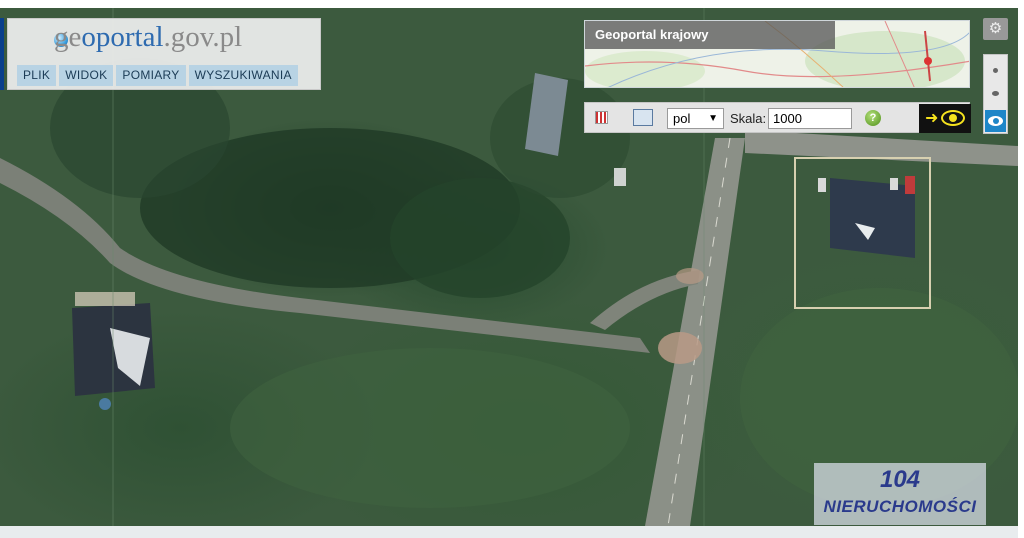  What do you see at coordinates (203, 37) in the screenshot?
I see `logo-suffix: .gov.pl` at bounding box center [203, 37].